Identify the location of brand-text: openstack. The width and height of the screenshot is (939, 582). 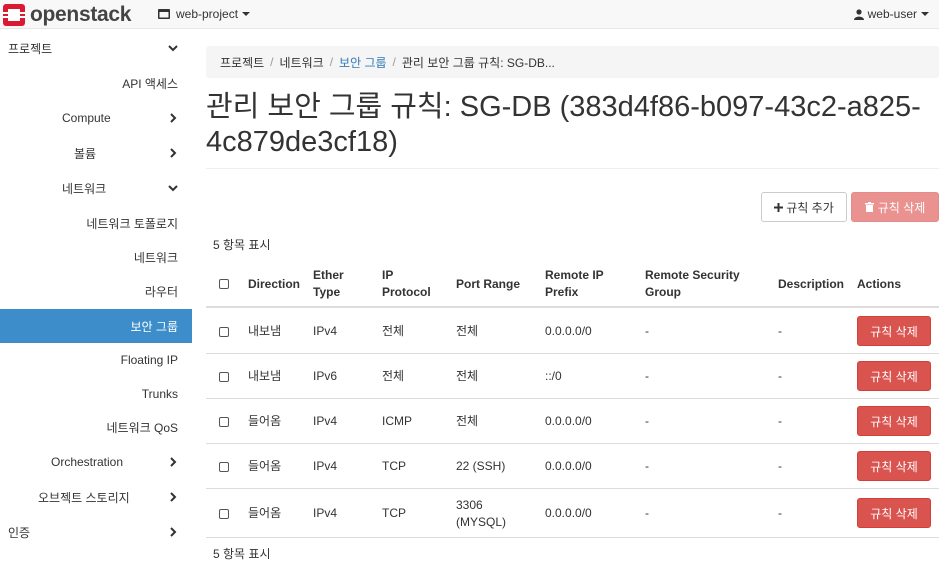
(81, 14).